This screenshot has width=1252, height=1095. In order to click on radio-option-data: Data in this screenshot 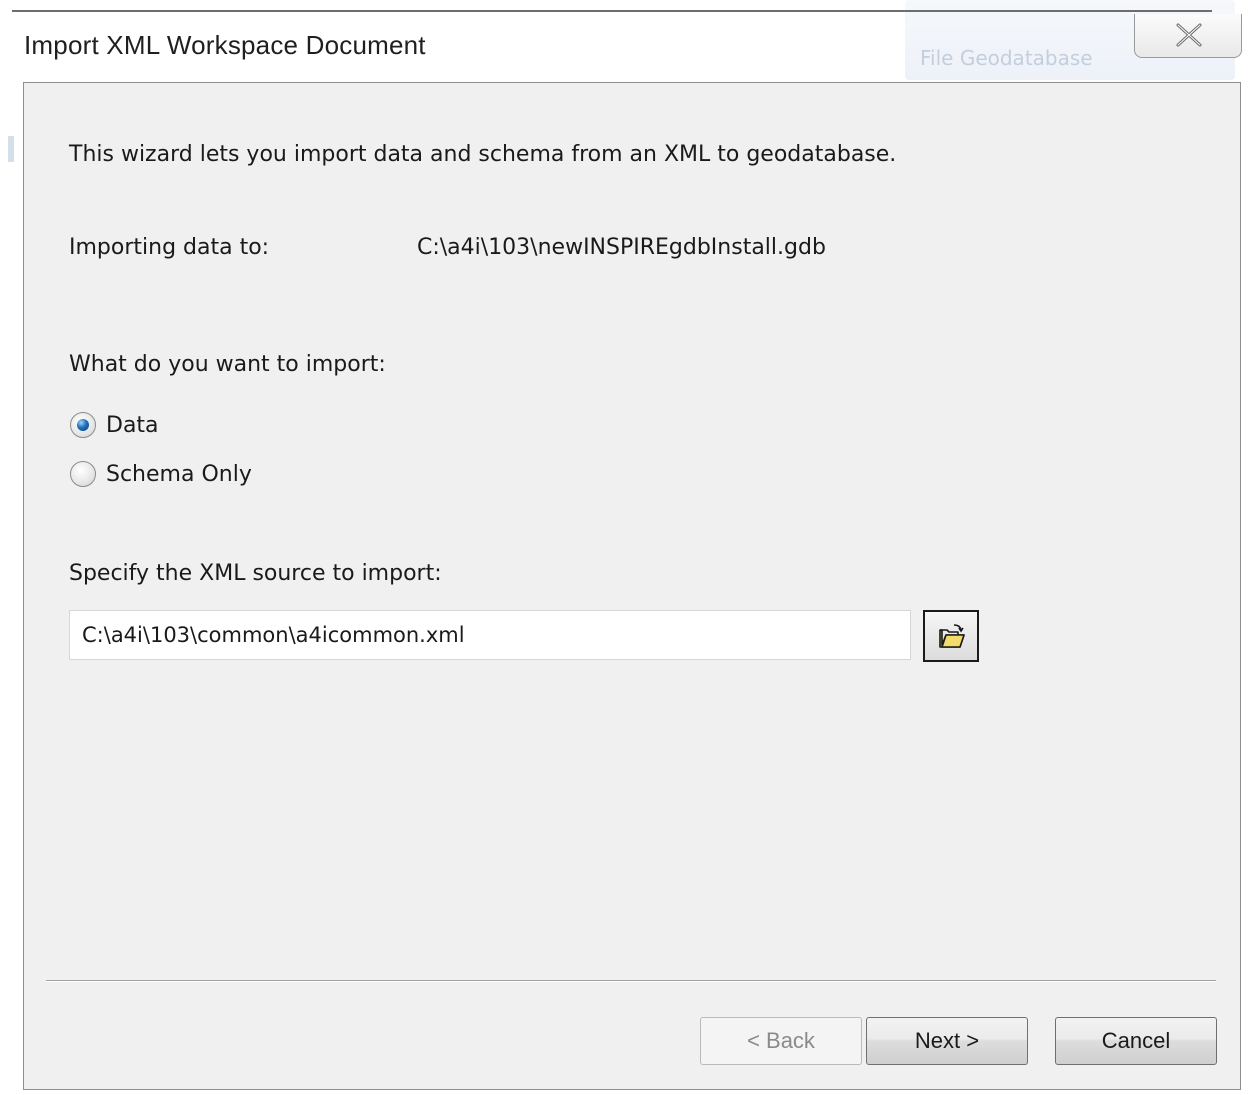, I will do `click(114, 425)`.